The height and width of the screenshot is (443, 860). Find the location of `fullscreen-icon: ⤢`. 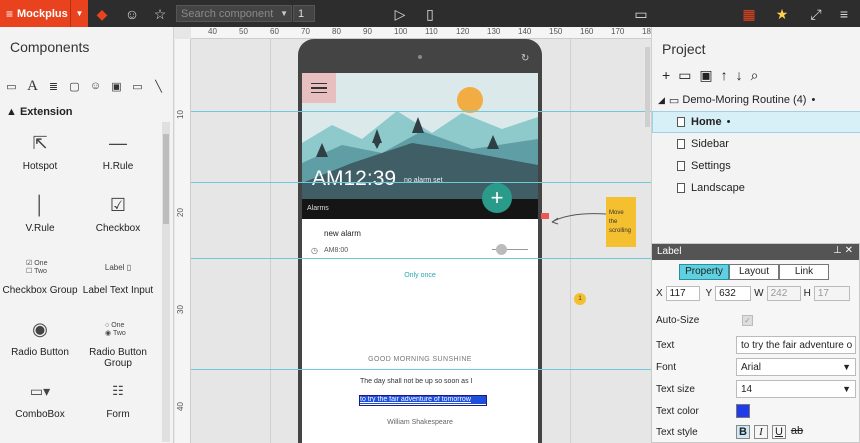

fullscreen-icon: ⤢ is located at coordinates (816, 14).